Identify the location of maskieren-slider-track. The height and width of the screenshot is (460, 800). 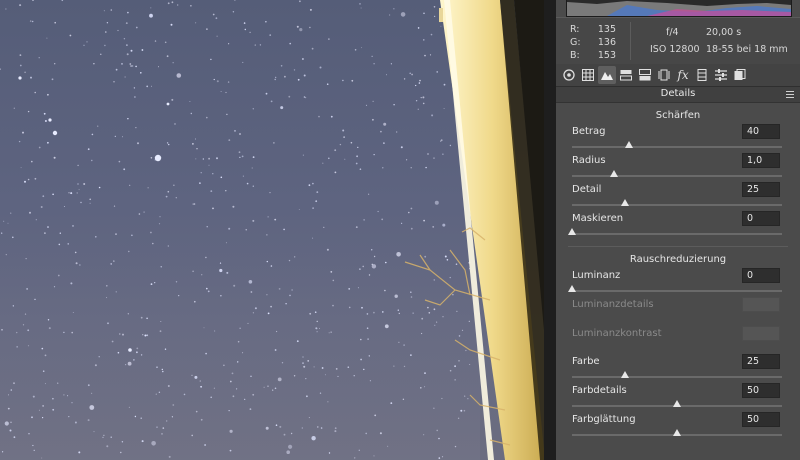
(677, 234).